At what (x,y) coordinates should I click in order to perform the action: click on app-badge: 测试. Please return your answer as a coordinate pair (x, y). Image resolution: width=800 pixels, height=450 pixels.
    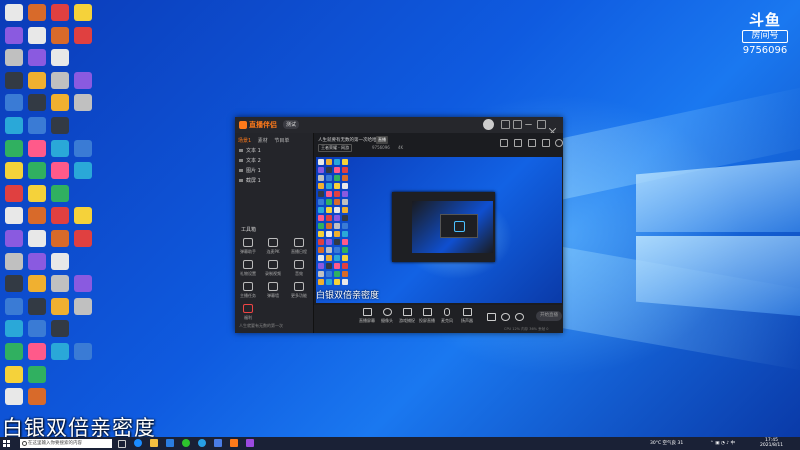
    Looking at the image, I should click on (291, 124).